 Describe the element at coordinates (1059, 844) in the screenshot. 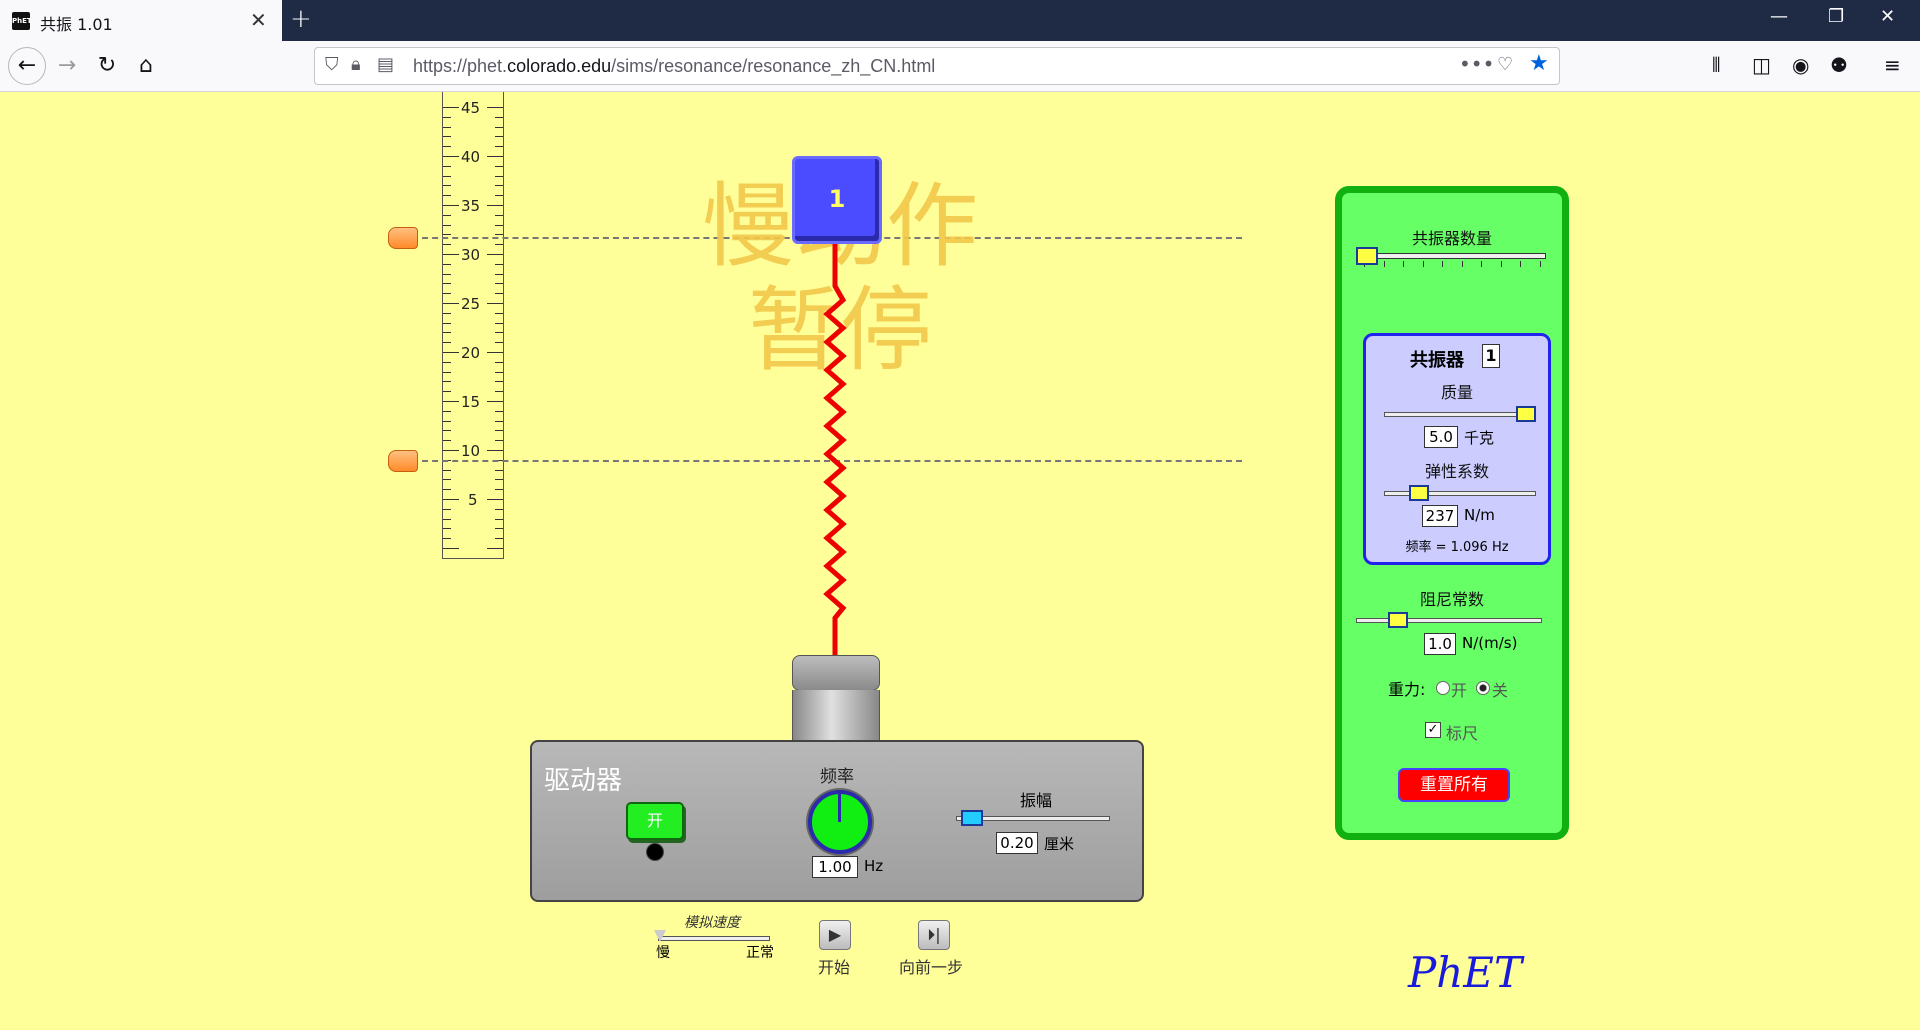

I see `amplitude-unit: 厘米` at that location.